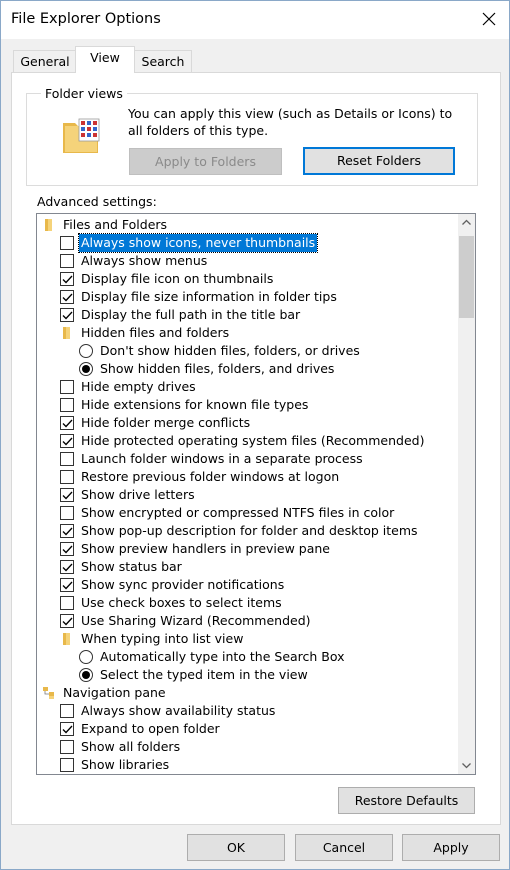 The height and width of the screenshot is (870, 510). What do you see at coordinates (344, 847) in the screenshot?
I see `cancel-button: Cancel` at bounding box center [344, 847].